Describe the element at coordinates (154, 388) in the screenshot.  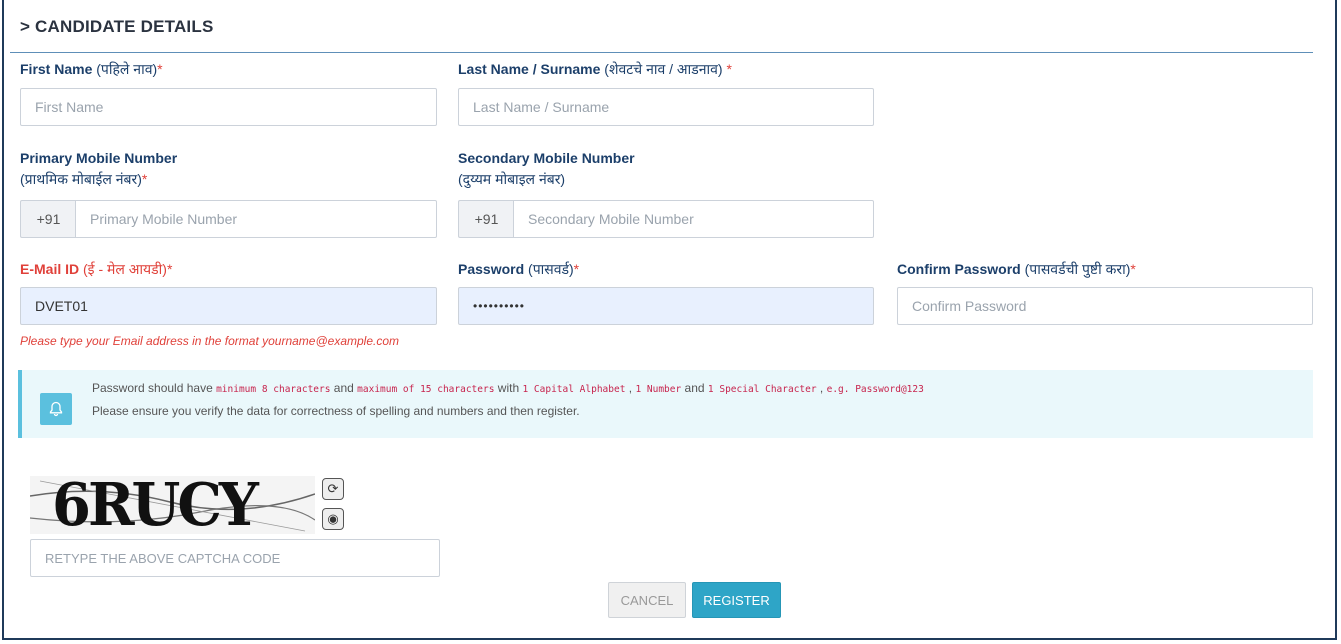
I see `notice-text: Password should have` at that location.